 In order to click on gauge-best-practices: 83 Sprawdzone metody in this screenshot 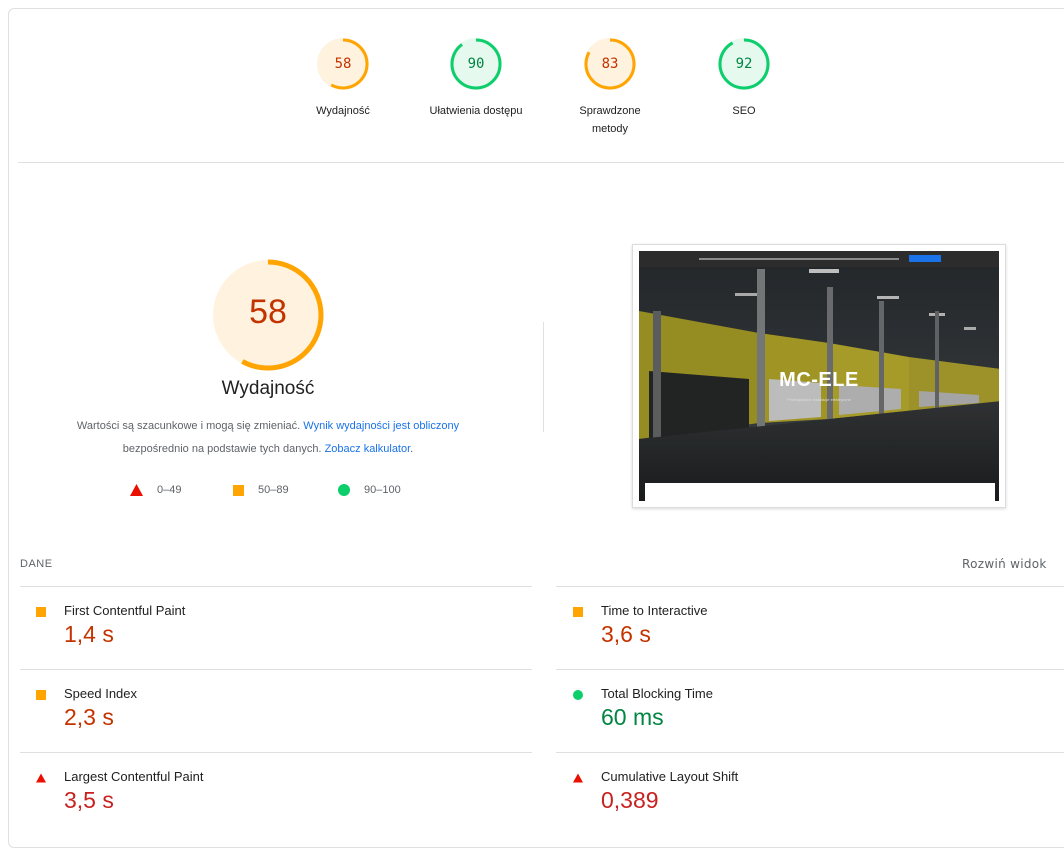, I will do `click(610, 87)`.